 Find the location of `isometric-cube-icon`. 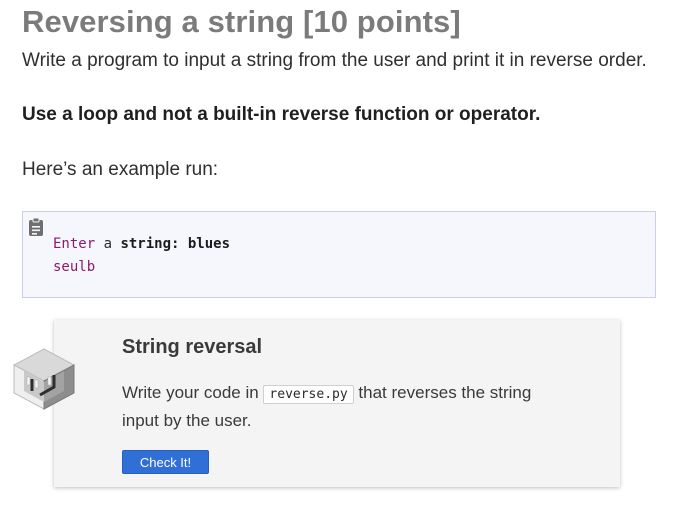

isometric-cube-icon is located at coordinates (44, 379).